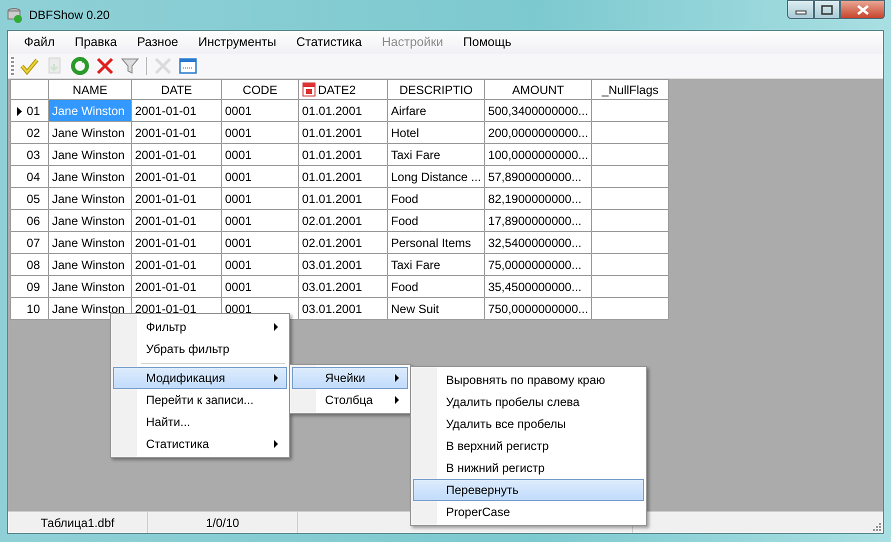  I want to click on calendar-icon, so click(309, 89).